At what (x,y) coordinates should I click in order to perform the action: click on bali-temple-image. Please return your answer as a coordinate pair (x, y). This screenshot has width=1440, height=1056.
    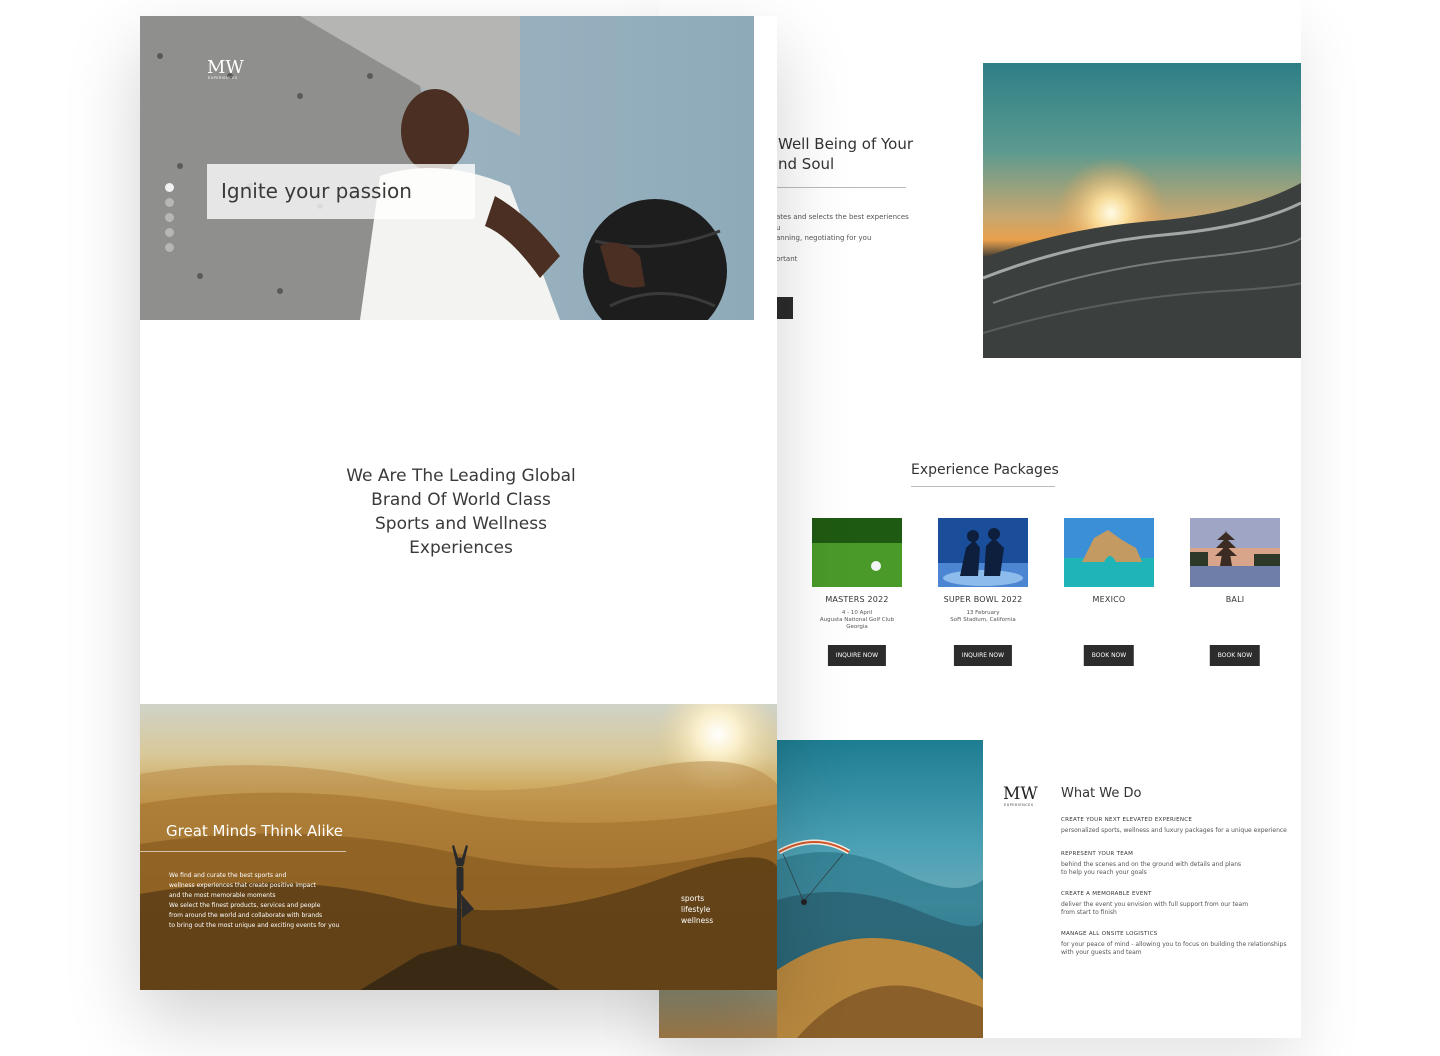
    Looking at the image, I should click on (1235, 552).